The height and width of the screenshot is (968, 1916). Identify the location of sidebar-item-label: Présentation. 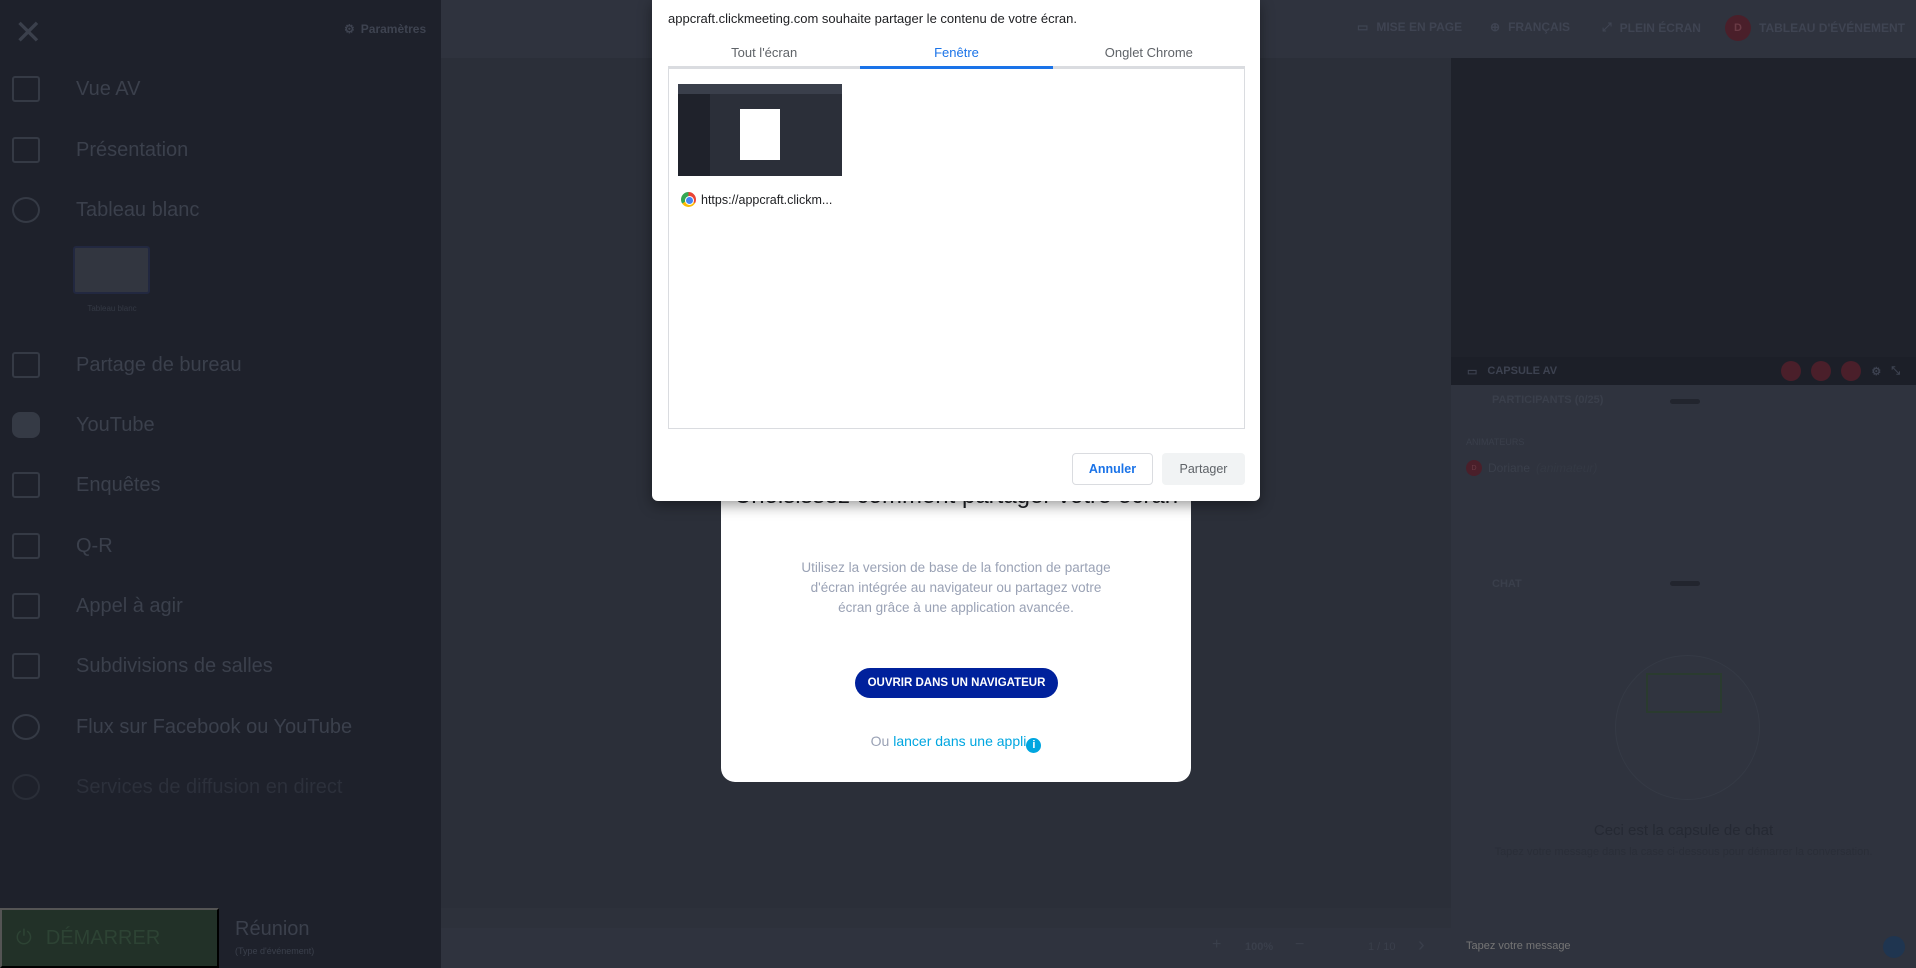
(132, 149).